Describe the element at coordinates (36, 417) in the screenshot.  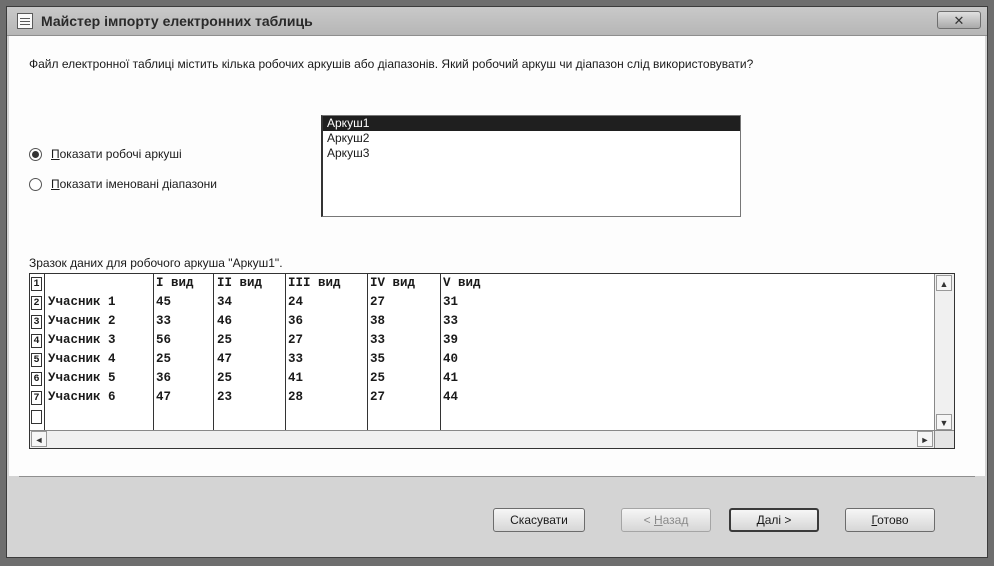
I see `row-number` at that location.